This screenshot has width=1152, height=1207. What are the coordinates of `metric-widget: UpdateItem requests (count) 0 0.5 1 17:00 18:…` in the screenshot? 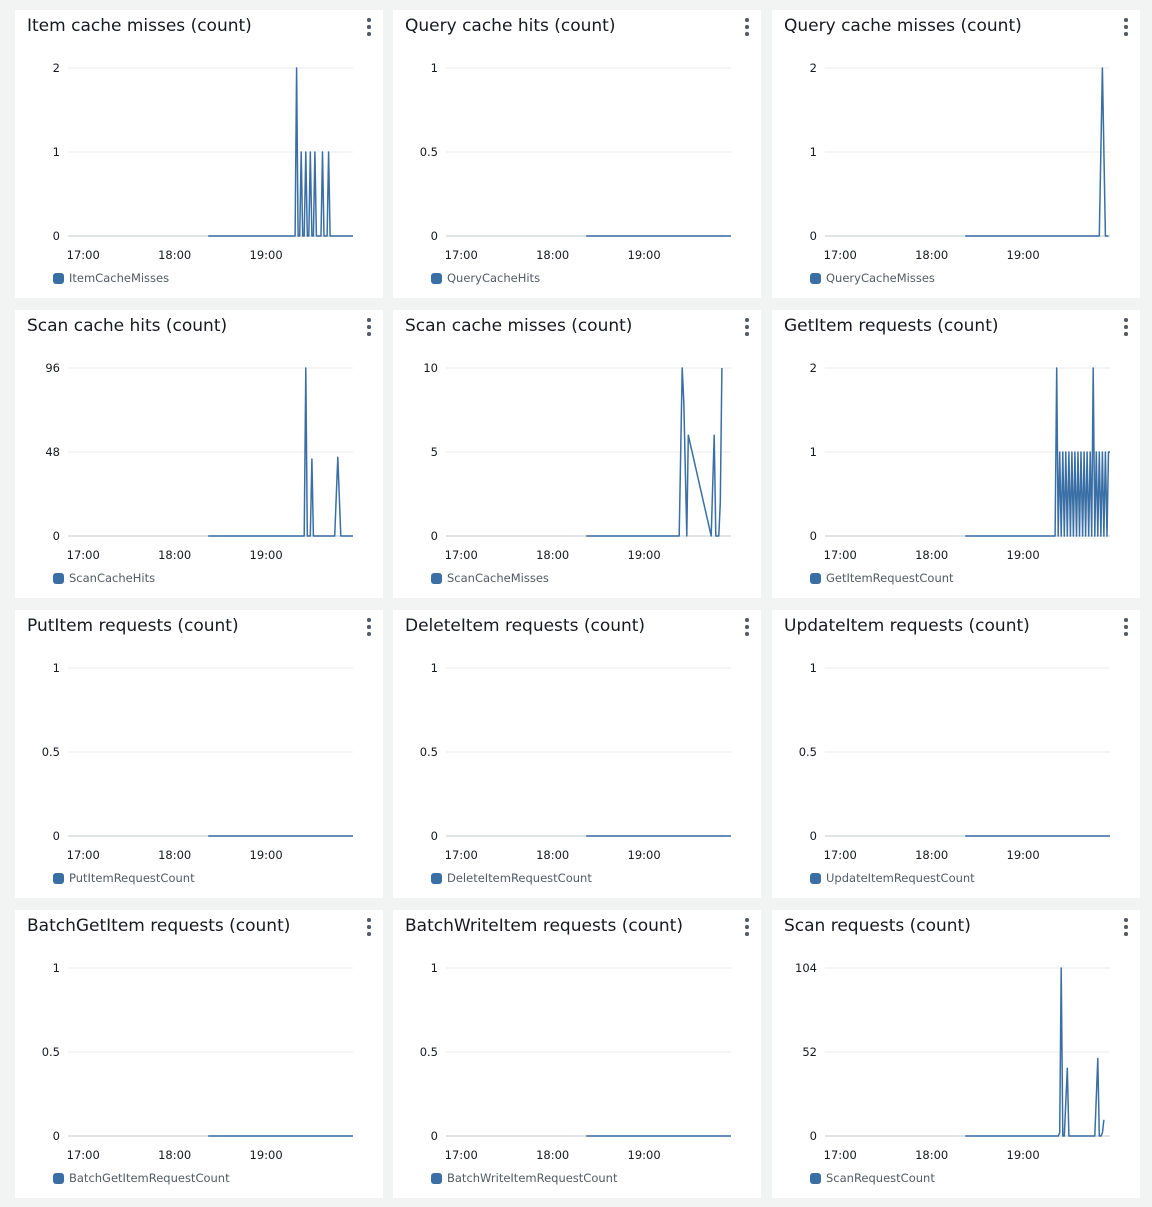 It's located at (956, 754).